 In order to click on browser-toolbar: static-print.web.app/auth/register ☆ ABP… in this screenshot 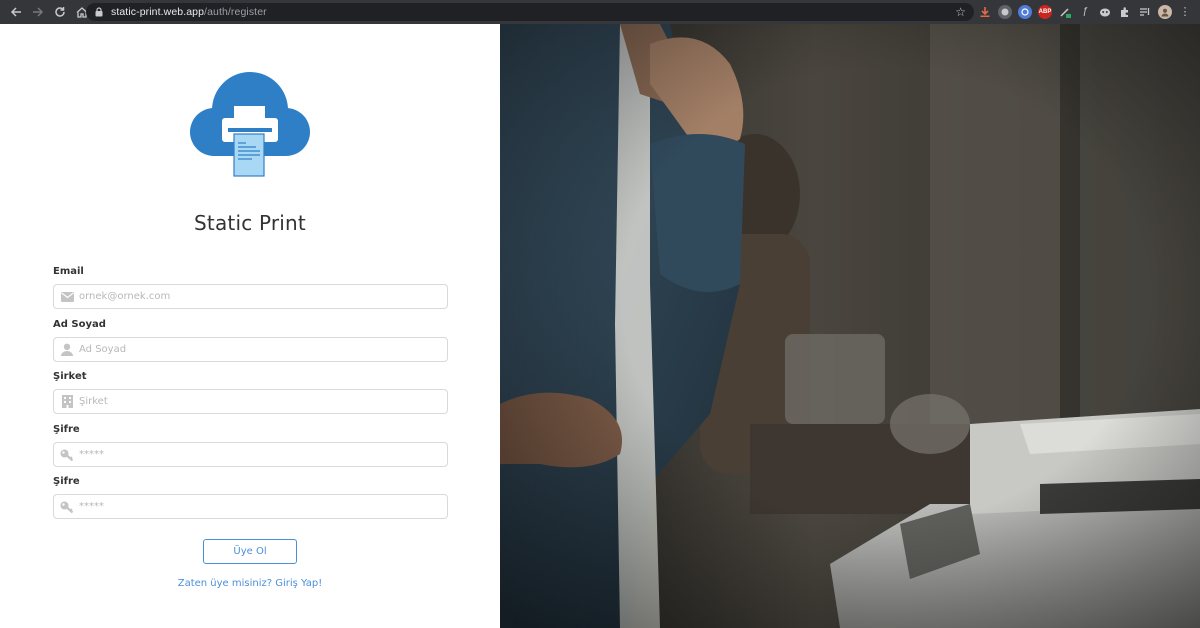, I will do `click(600, 12)`.